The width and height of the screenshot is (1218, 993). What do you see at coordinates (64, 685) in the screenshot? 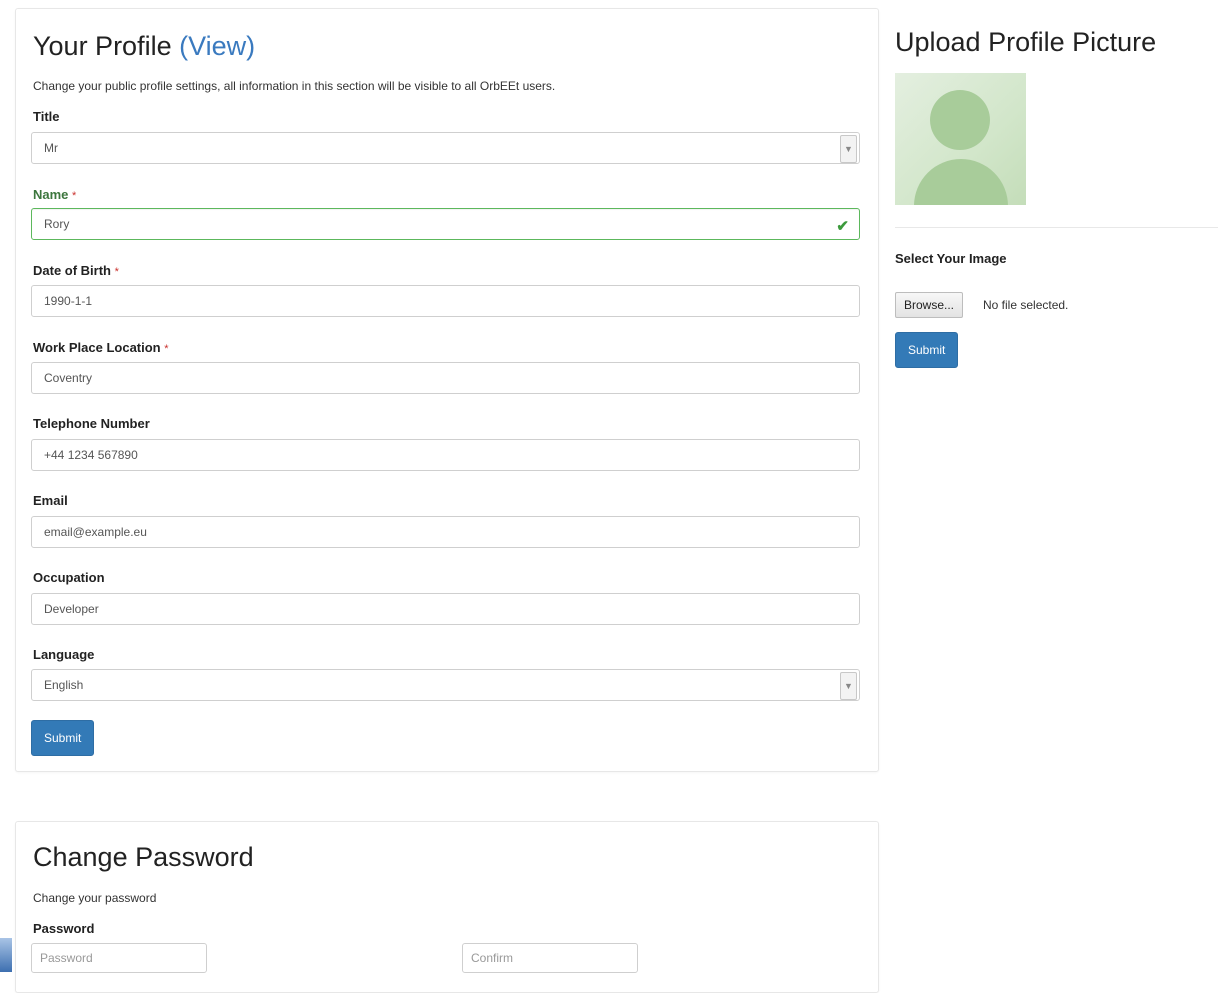
I see `language-select-value: English` at bounding box center [64, 685].